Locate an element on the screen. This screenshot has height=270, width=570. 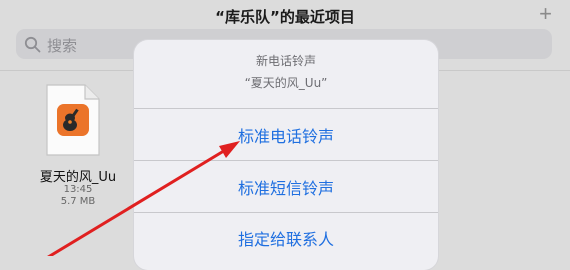
file-time: 13:45 is located at coordinates (78, 189).